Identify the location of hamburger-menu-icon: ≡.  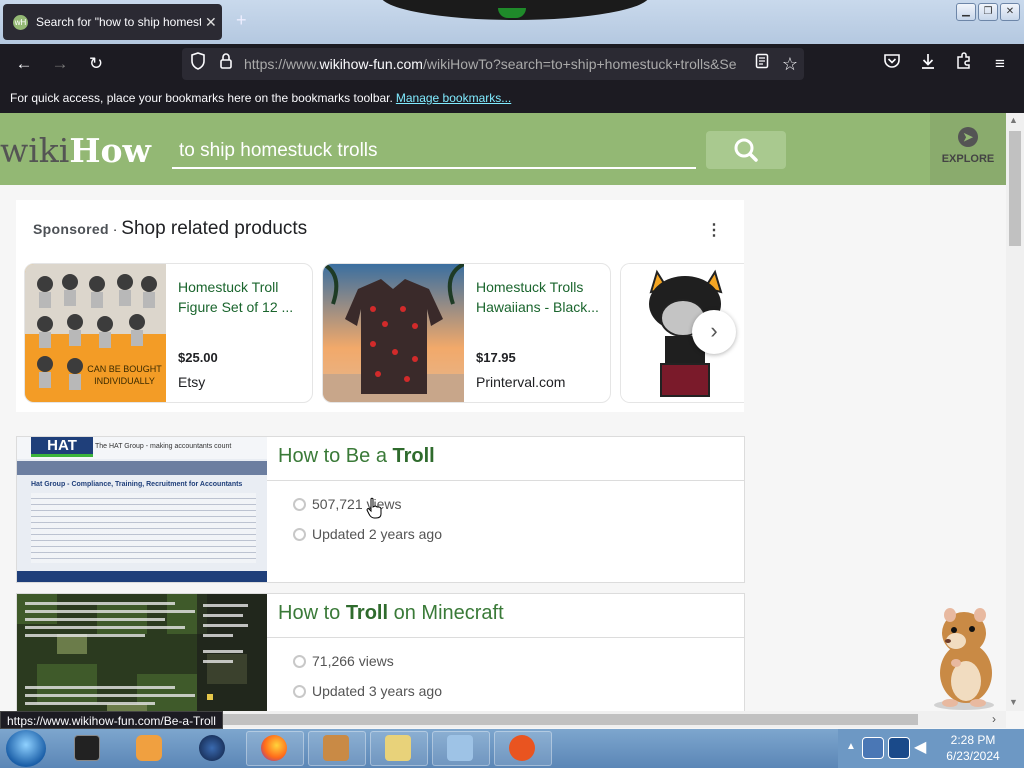
(1000, 64).